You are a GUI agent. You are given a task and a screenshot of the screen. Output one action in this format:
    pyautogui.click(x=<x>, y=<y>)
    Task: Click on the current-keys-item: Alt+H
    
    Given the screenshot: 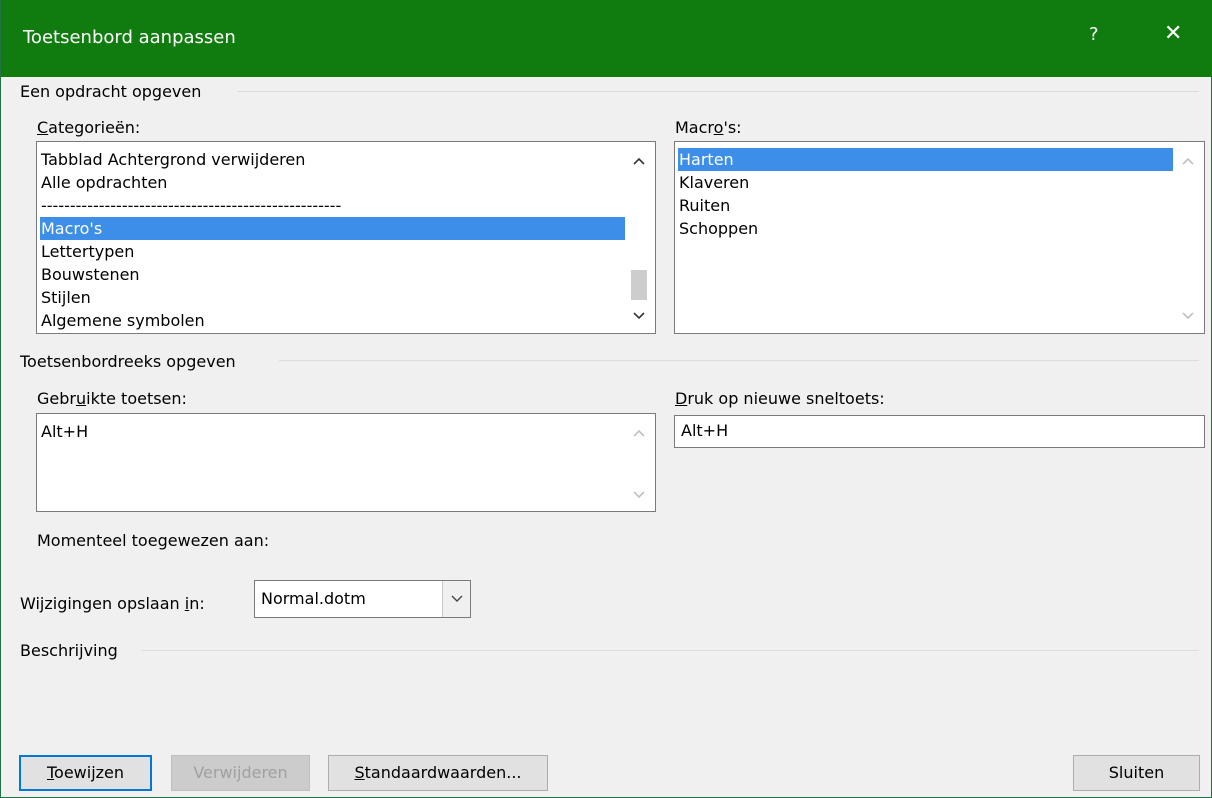 What is the action you would take?
    pyautogui.click(x=332, y=431)
    